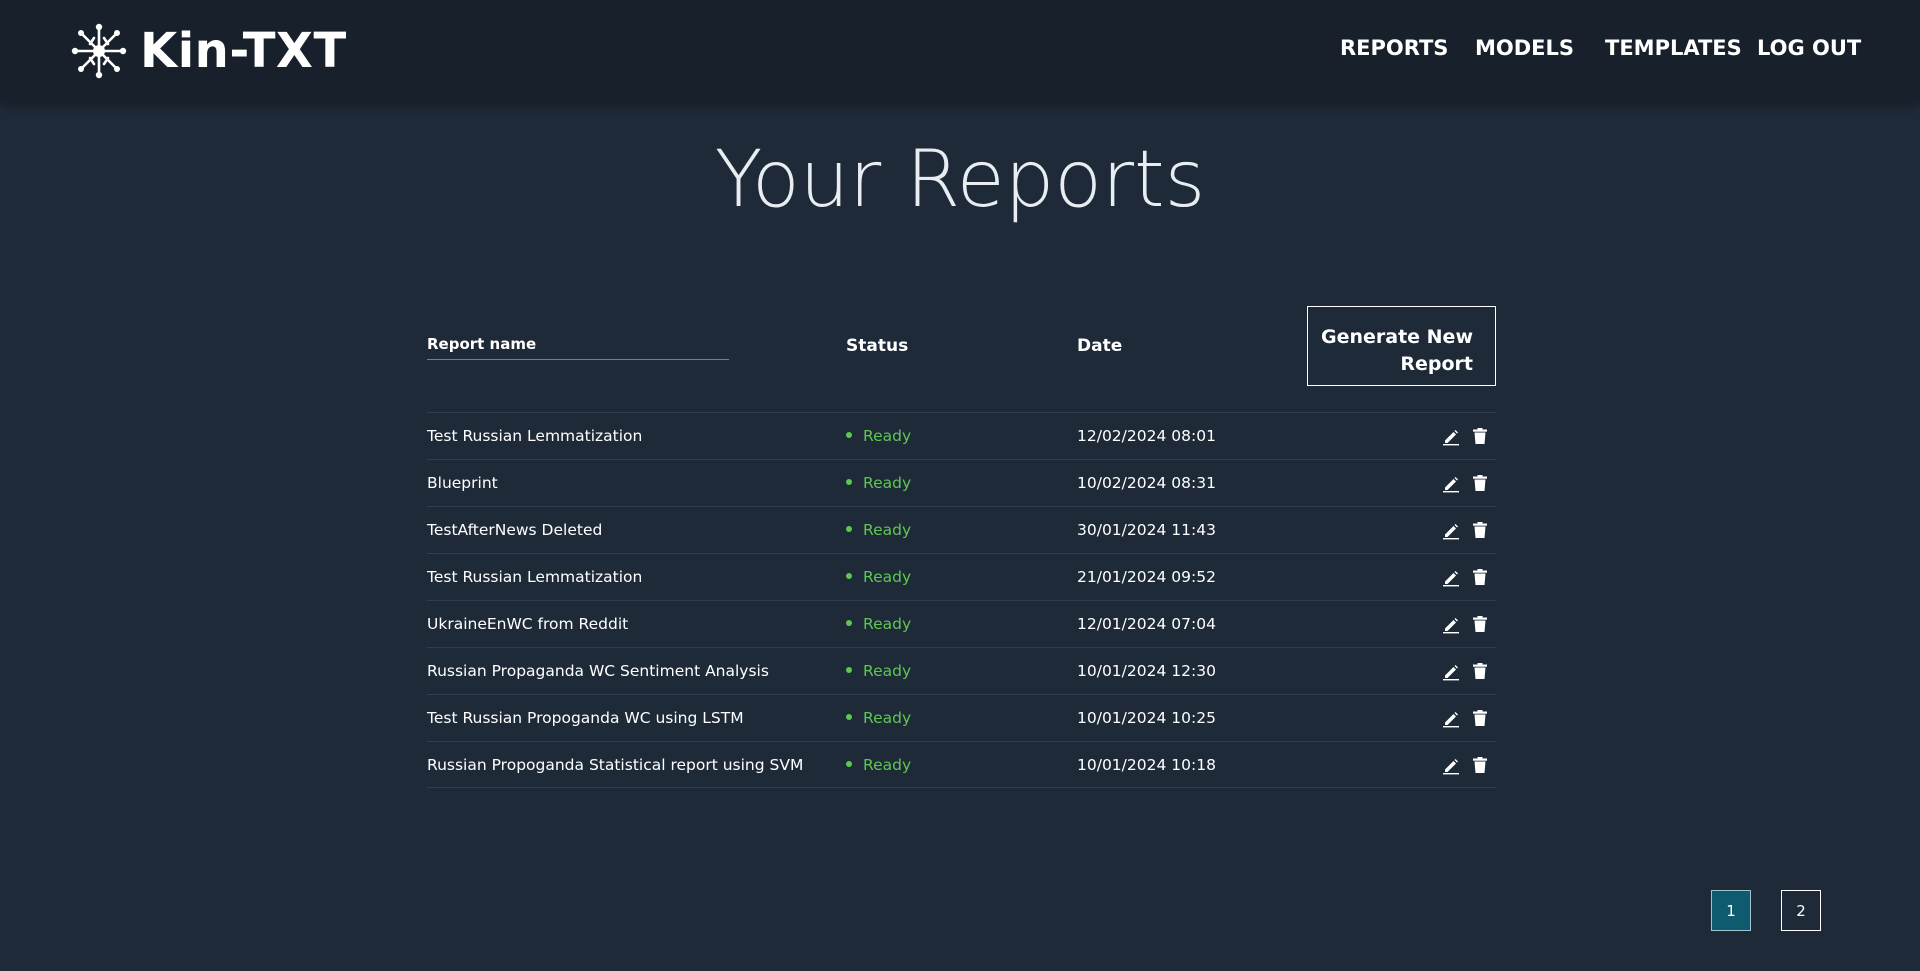  Describe the element at coordinates (1394, 48) in the screenshot. I see `nav-reports-link: REPORTS` at that location.